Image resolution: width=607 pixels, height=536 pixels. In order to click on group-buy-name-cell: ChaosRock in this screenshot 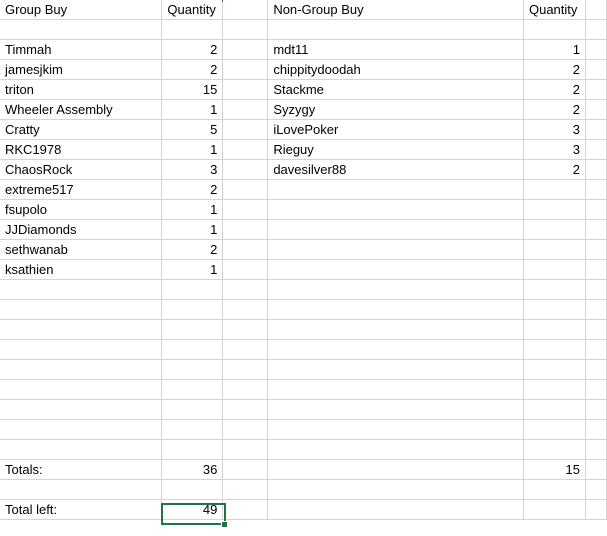, I will do `click(81, 169)`.